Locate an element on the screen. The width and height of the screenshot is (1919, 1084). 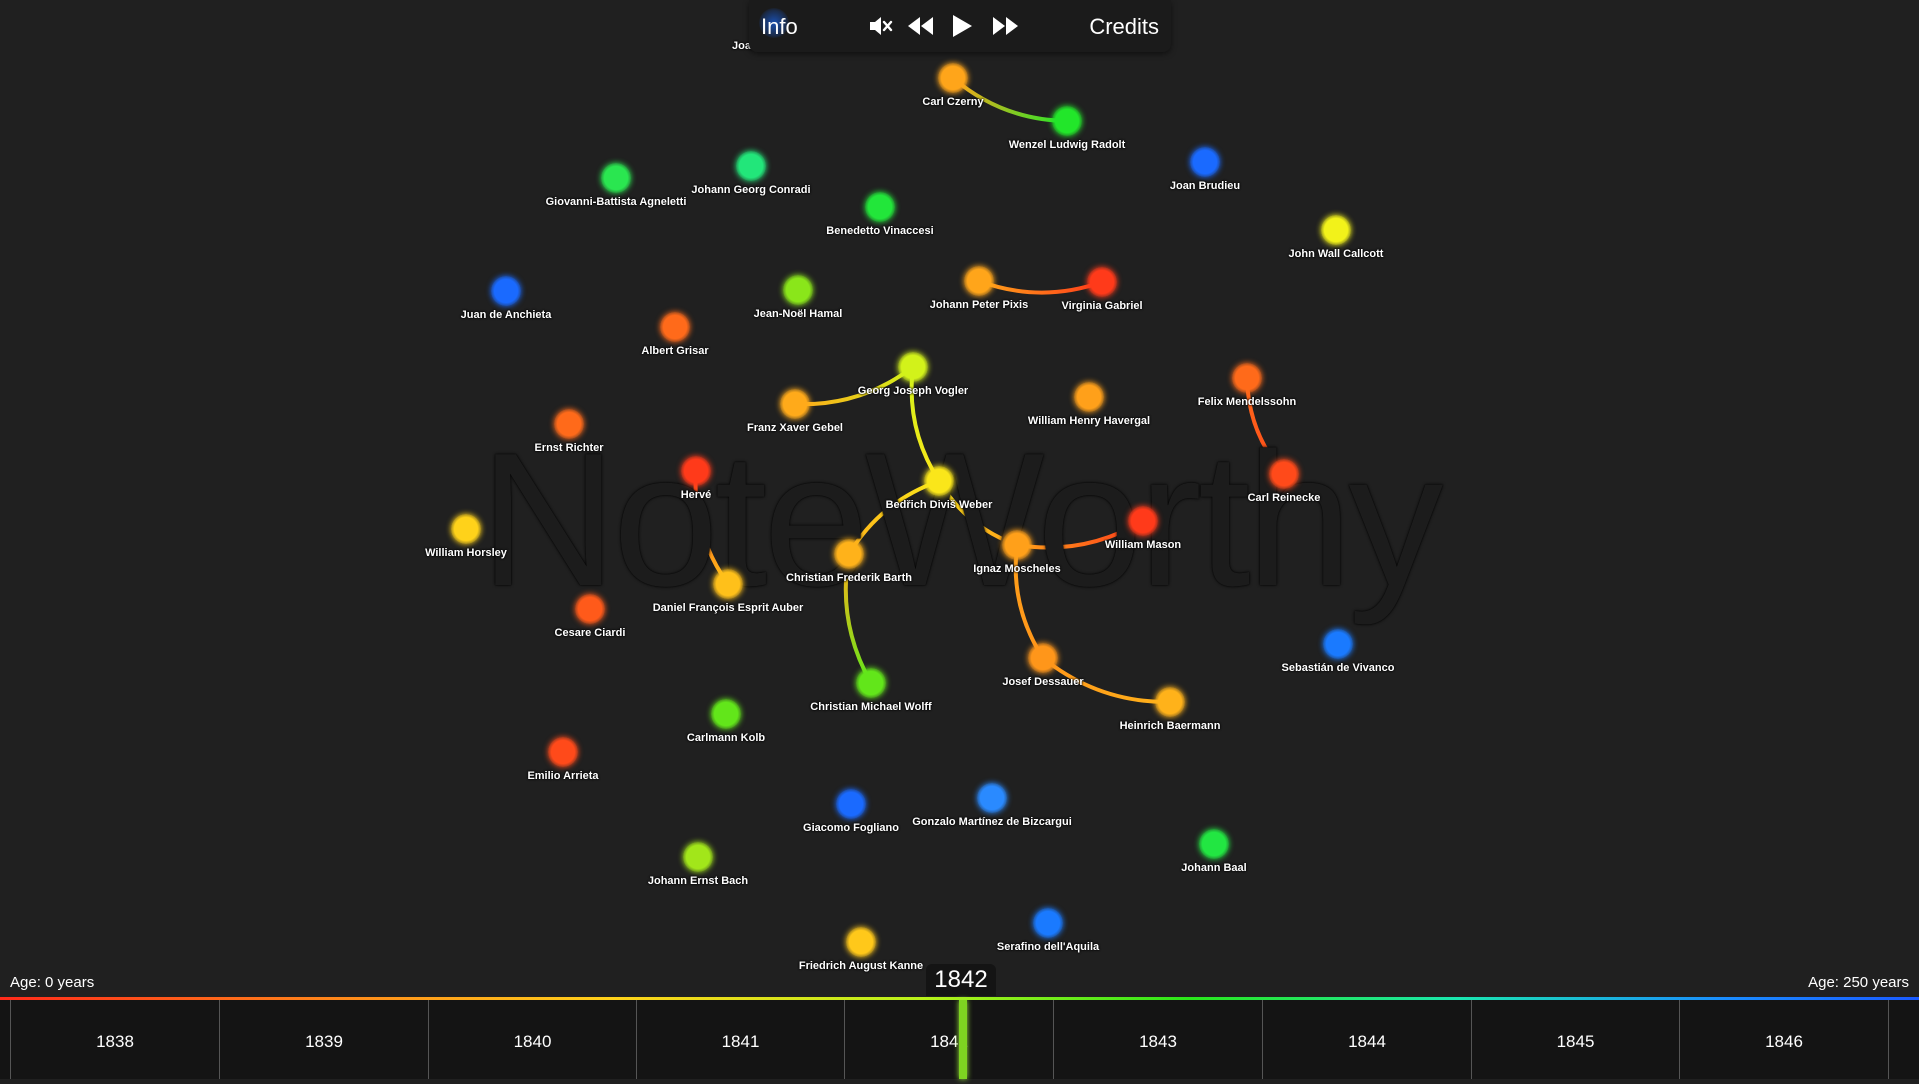
composer-name-label: Carl Czerny is located at coordinates (953, 102).